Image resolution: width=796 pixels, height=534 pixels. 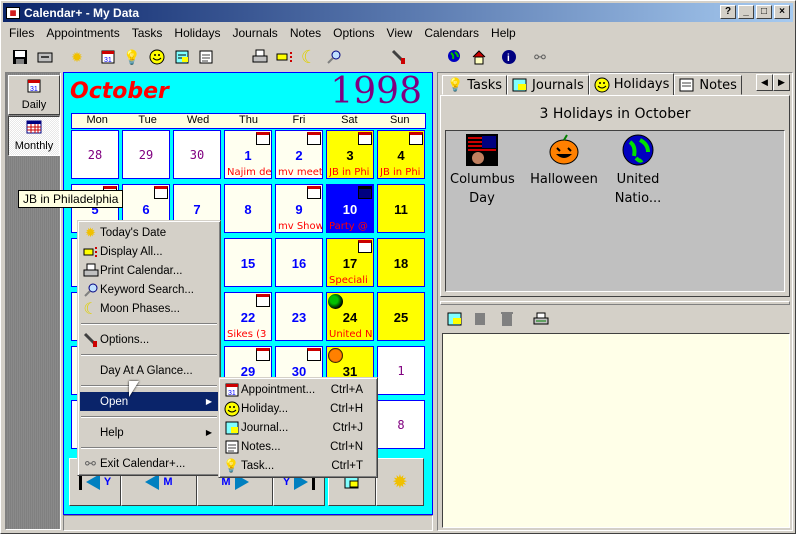 What do you see at coordinates (353, 33) in the screenshot?
I see `menu-options: Options` at bounding box center [353, 33].